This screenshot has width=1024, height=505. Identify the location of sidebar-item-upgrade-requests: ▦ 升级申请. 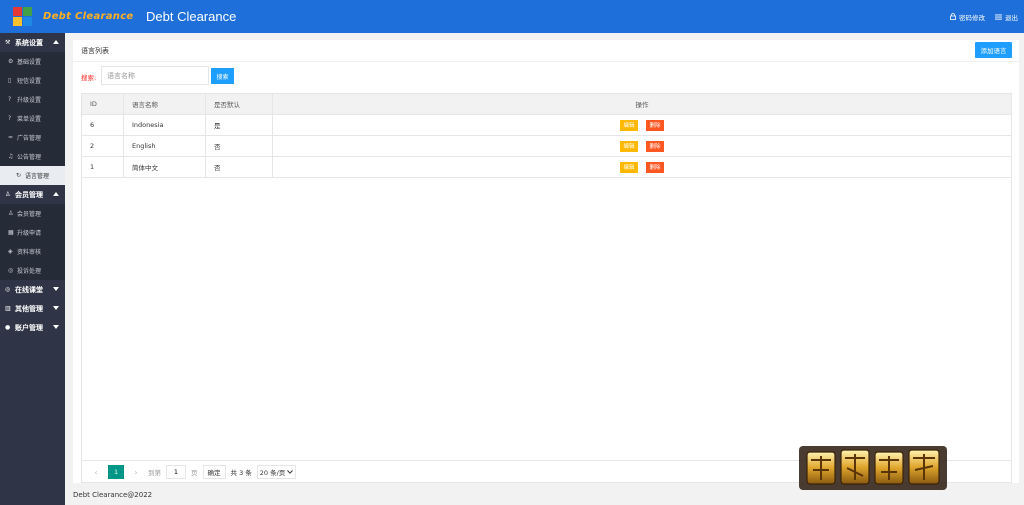
(32, 232).